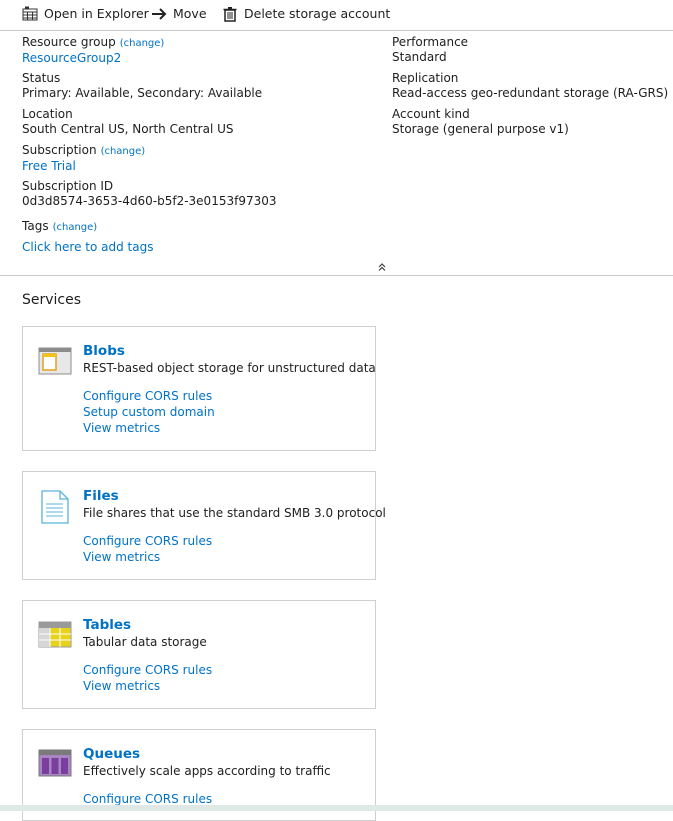 The width and height of the screenshot is (673, 821). I want to click on essentials-divider, so click(336, 275).